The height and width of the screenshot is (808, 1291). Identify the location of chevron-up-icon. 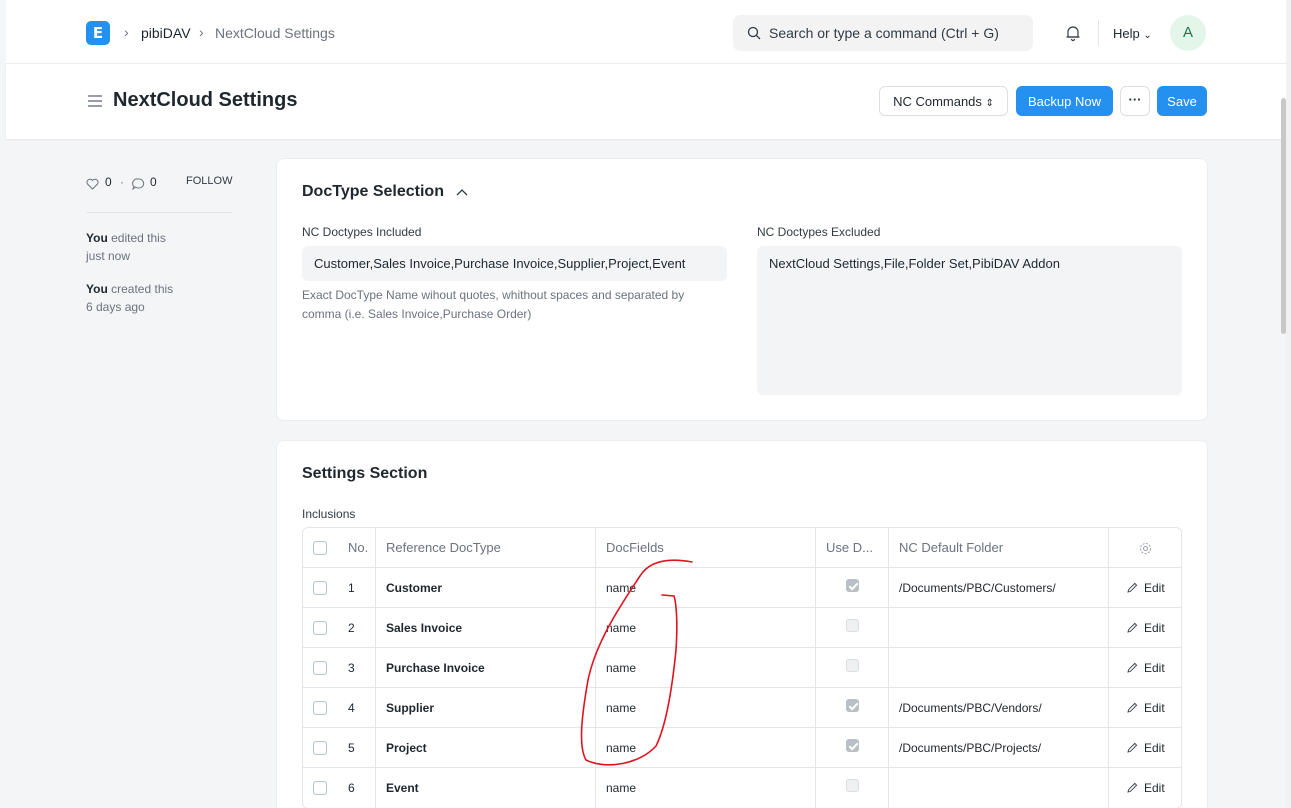
(462, 192).